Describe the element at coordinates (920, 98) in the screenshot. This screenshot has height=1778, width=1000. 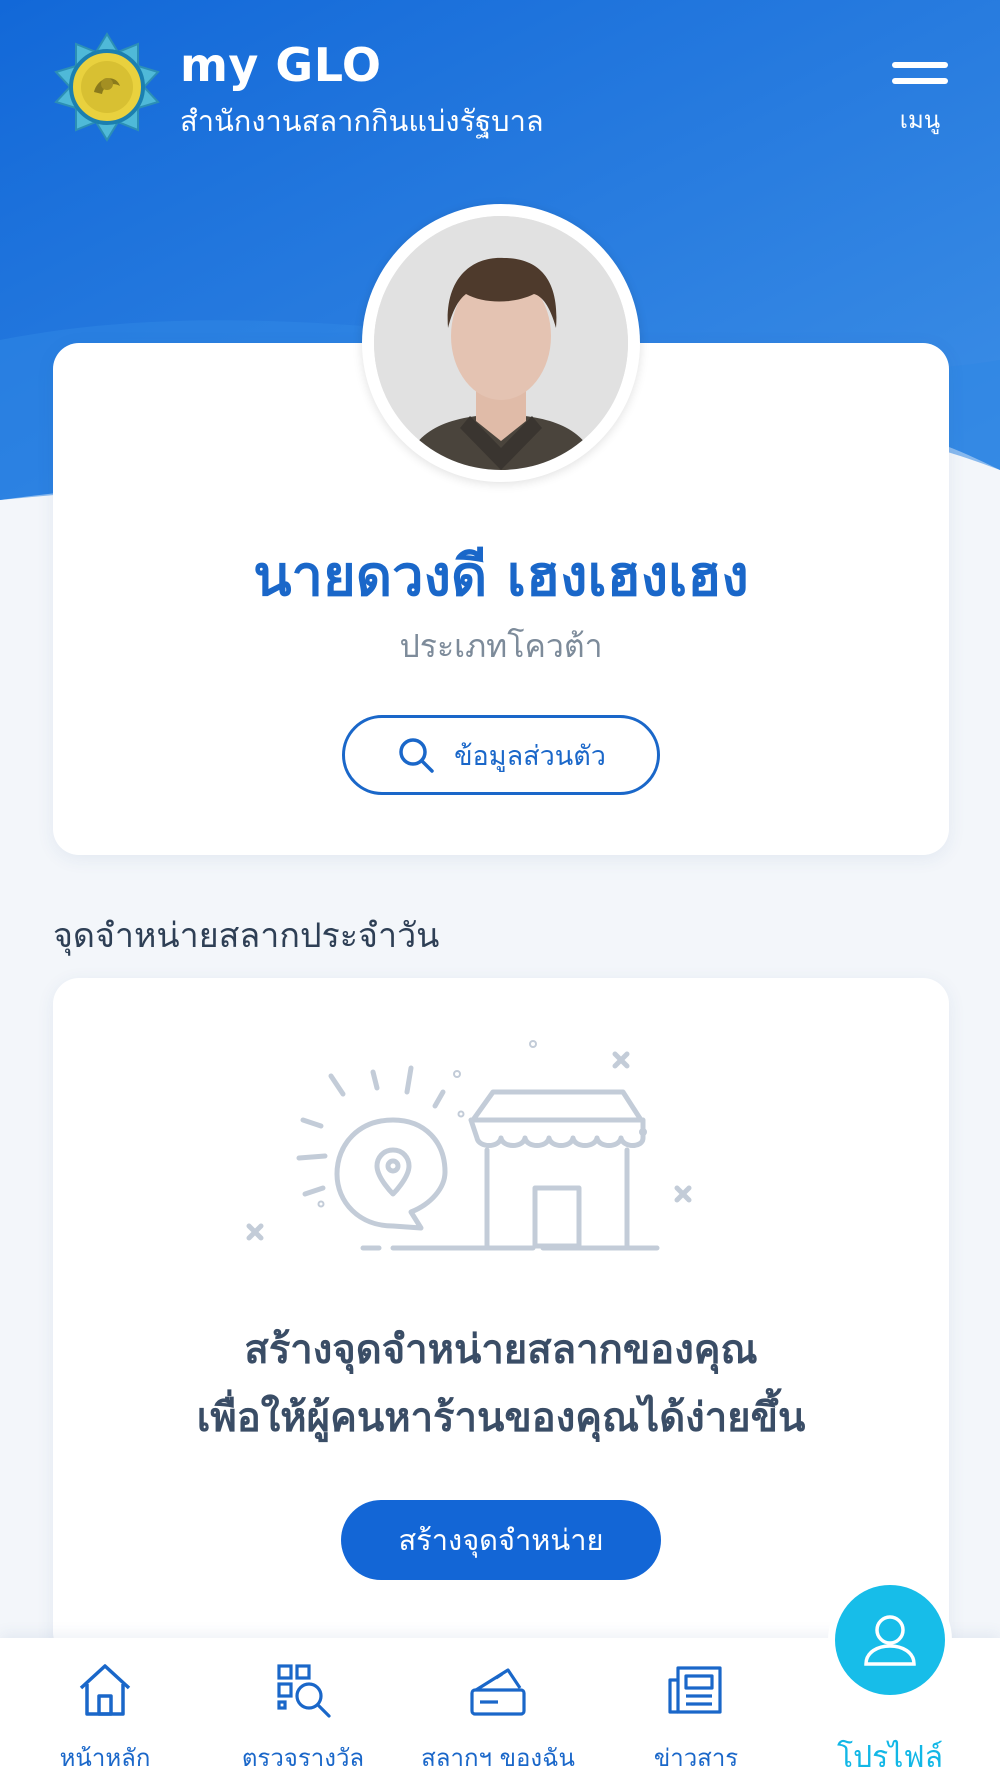
I see `menu-button: เมนู` at that location.